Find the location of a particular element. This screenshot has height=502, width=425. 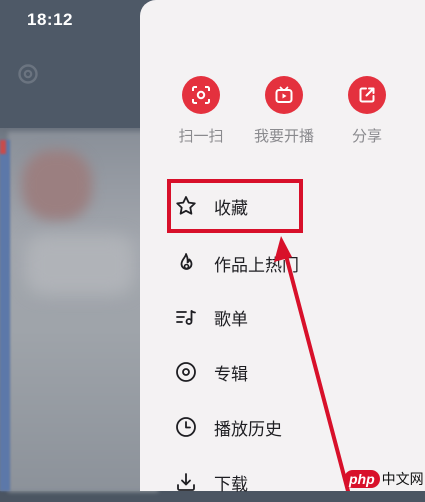

fire-icon is located at coordinates (186, 261).